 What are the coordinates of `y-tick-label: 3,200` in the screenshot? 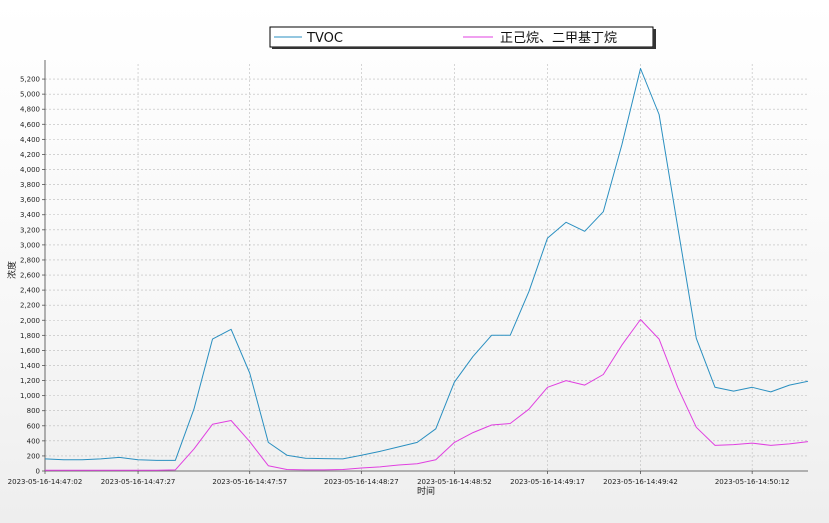 It's located at (30, 230).